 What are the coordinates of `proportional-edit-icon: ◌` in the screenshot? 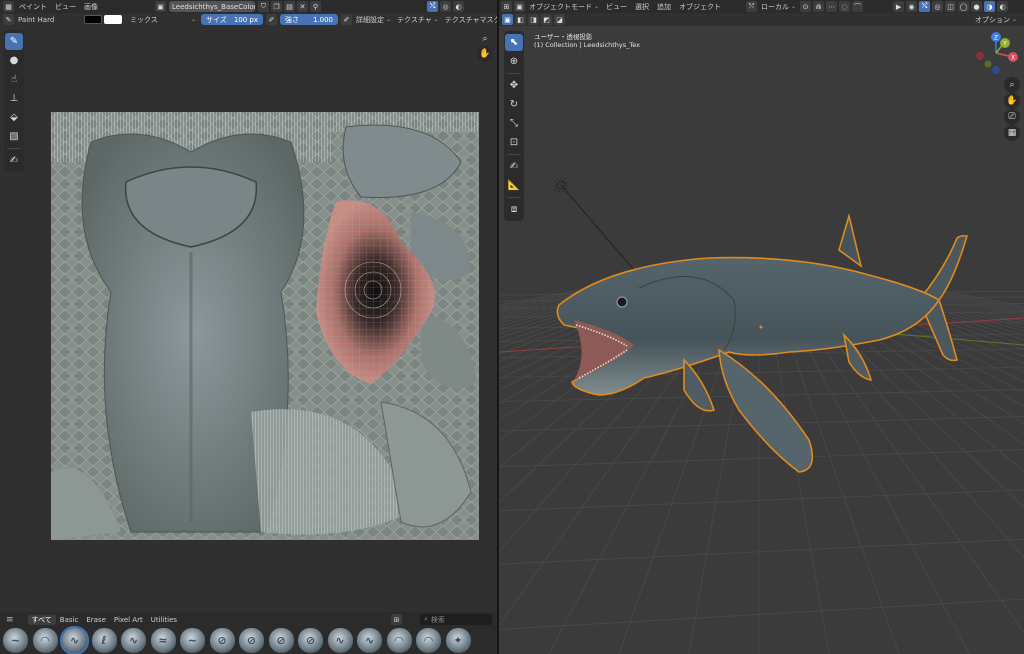 It's located at (845, 6).